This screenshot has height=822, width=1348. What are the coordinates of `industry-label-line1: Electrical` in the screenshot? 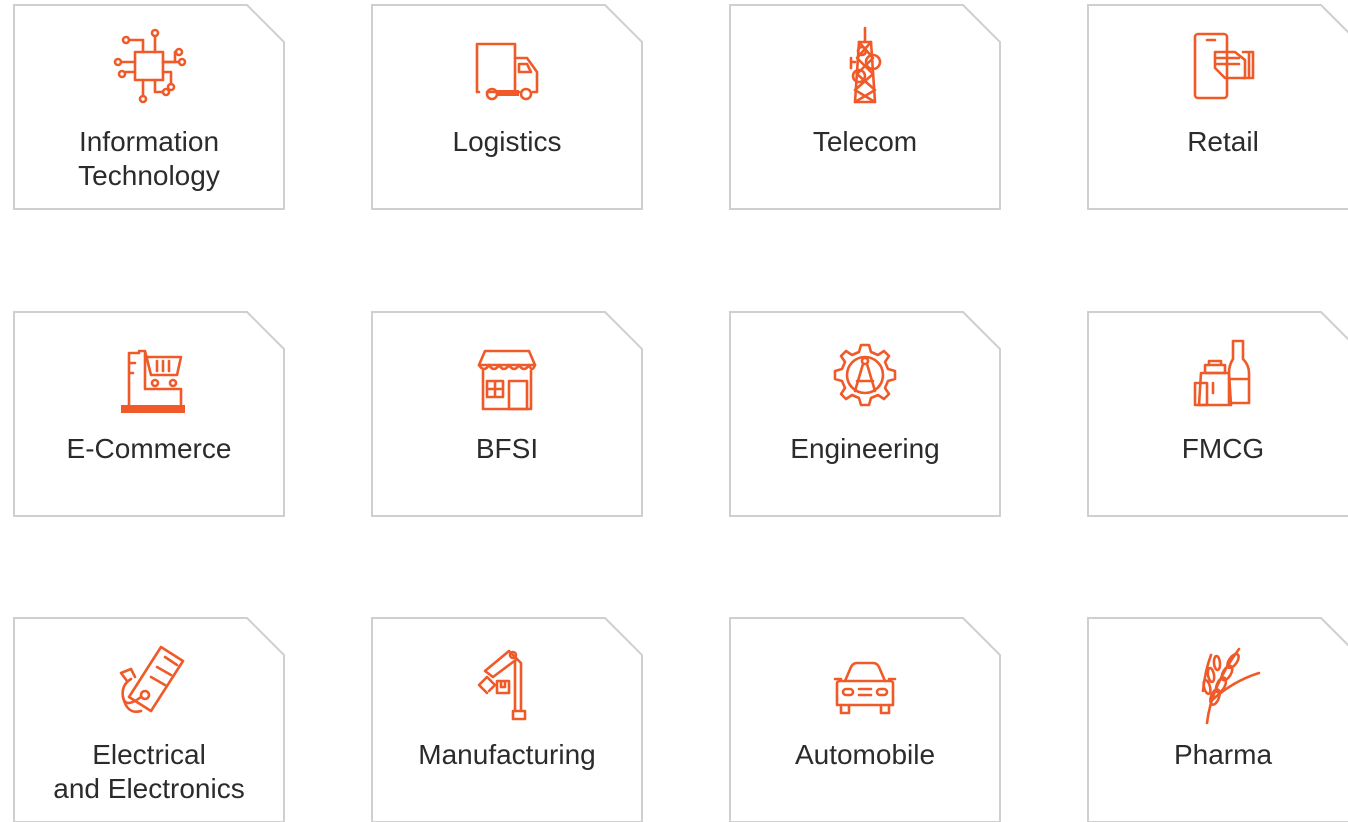 It's located at (149, 754).